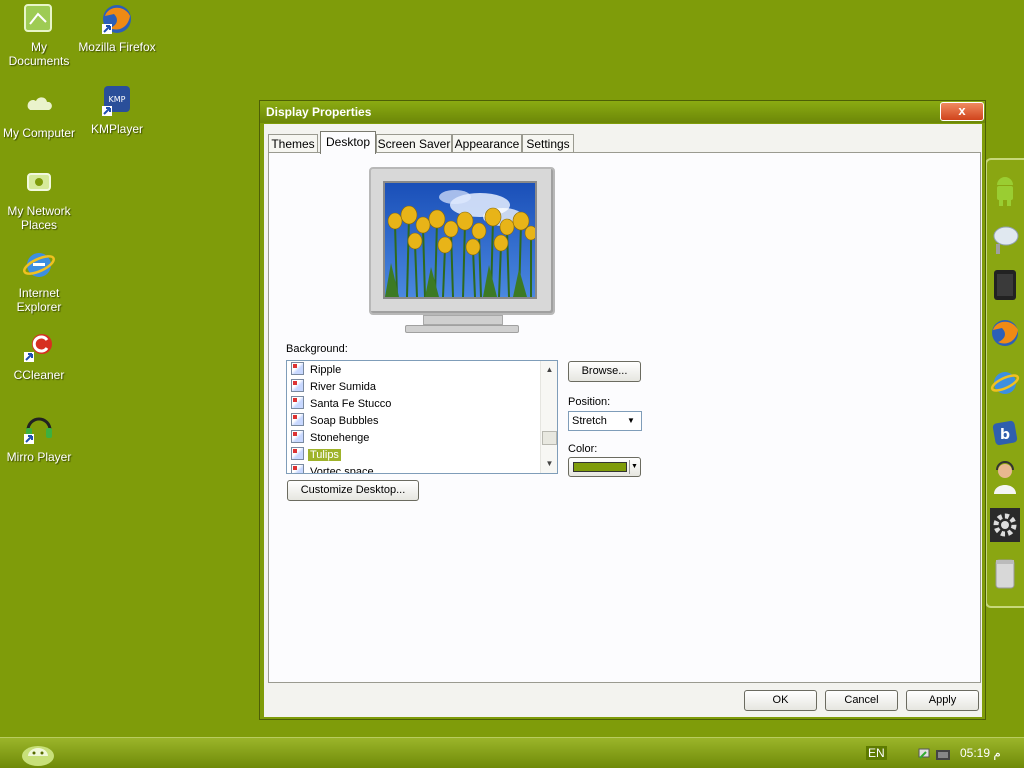  I want to click on background-item-label: River Sumida, so click(343, 387).